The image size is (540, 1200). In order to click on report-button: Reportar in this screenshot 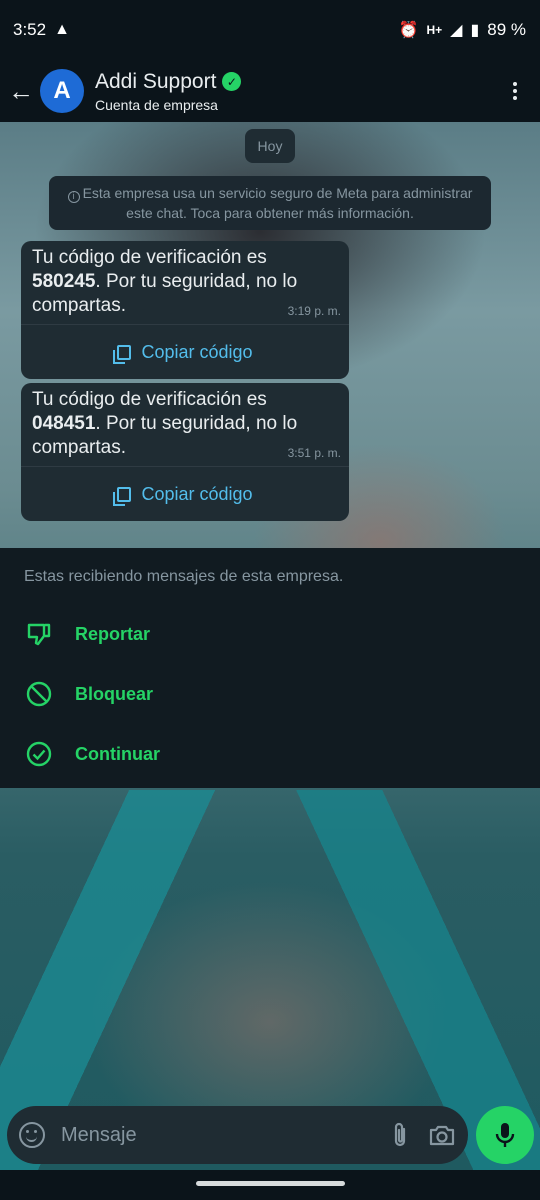, I will do `click(270, 634)`.